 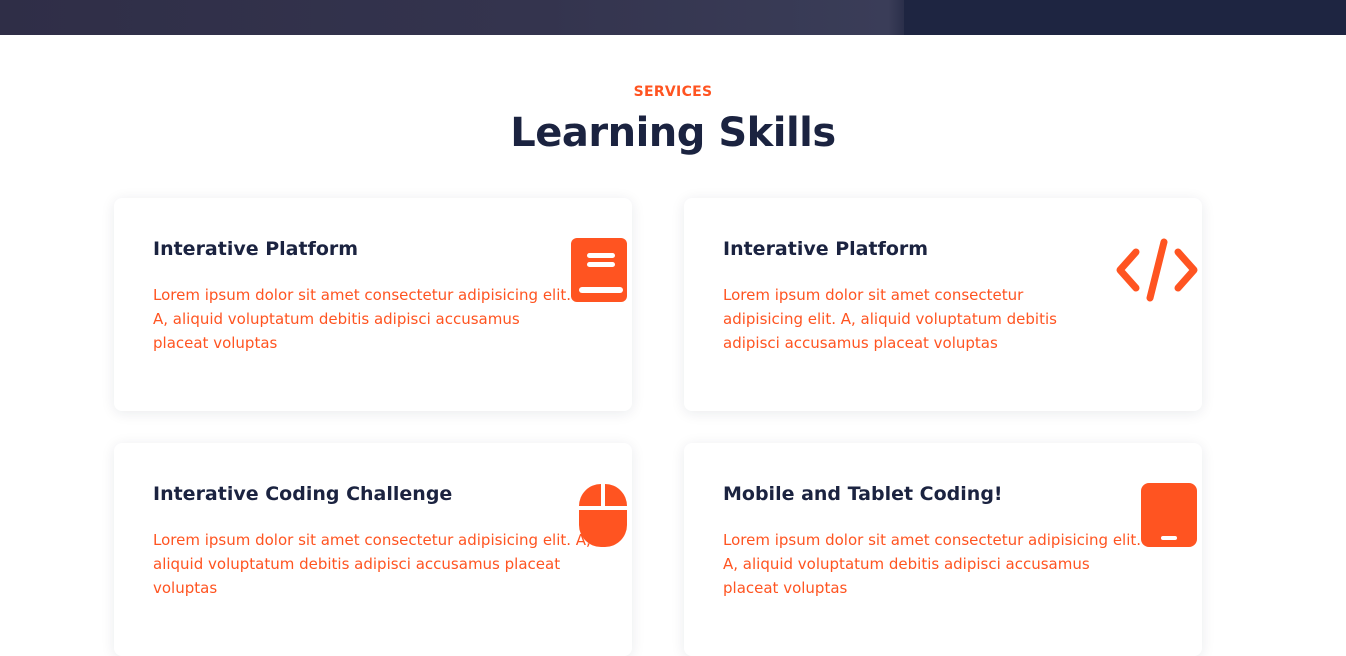 I want to click on section-eyebrow: SERVICES, so click(x=673, y=92).